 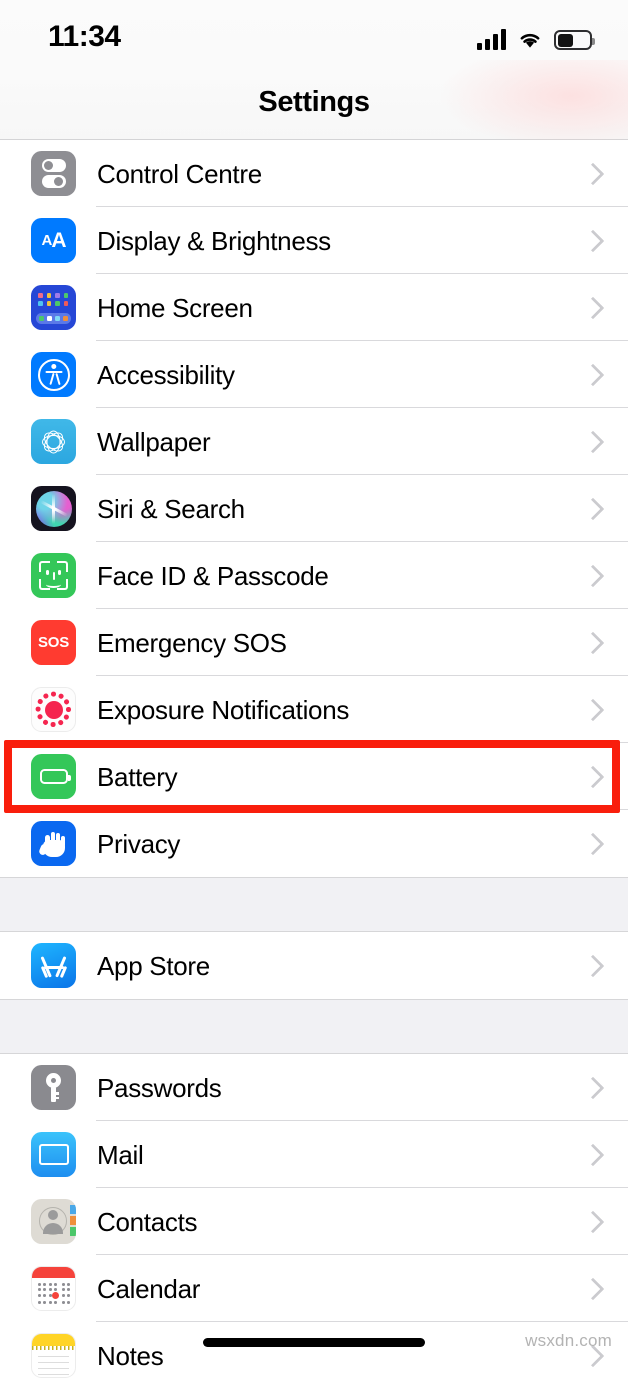 I want to click on sidebar-item-exposure-notifications: Exposure Notifications, so click(x=314, y=709).